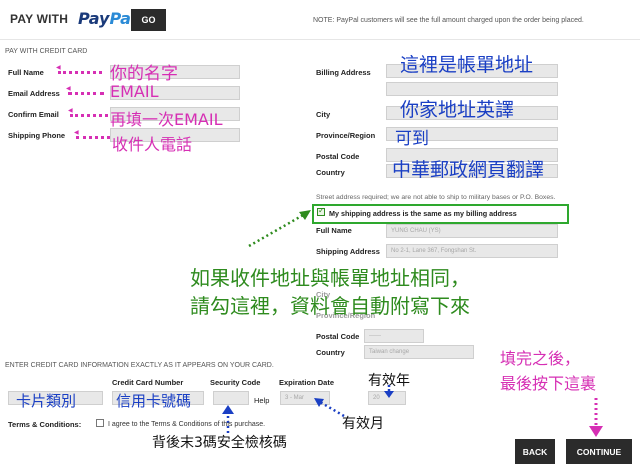  What do you see at coordinates (89, 115) in the screenshot?
I see `arrow-confirm-email` at bounding box center [89, 115].